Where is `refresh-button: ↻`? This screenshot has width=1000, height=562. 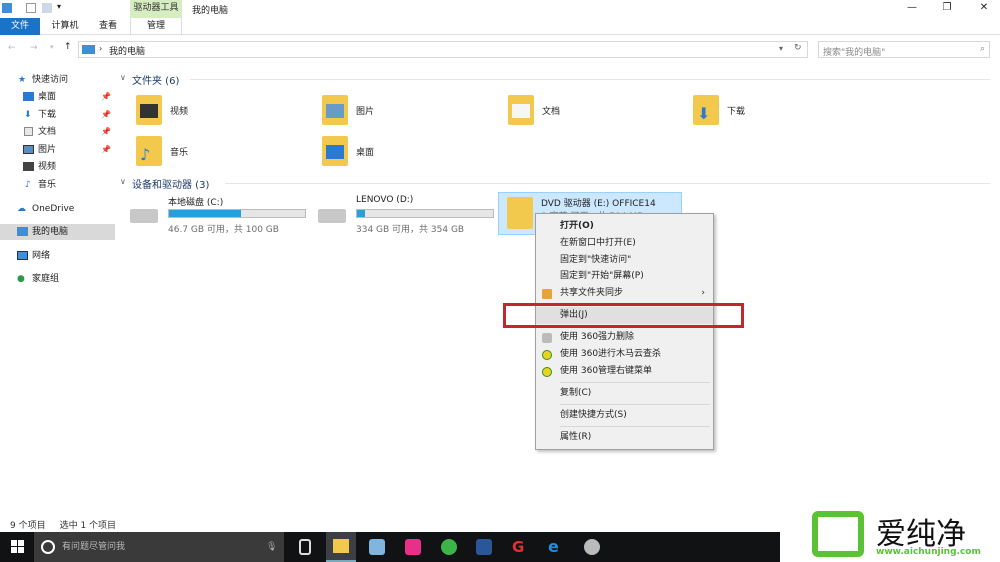
refresh-button: ↻ is located at coordinates (798, 48).